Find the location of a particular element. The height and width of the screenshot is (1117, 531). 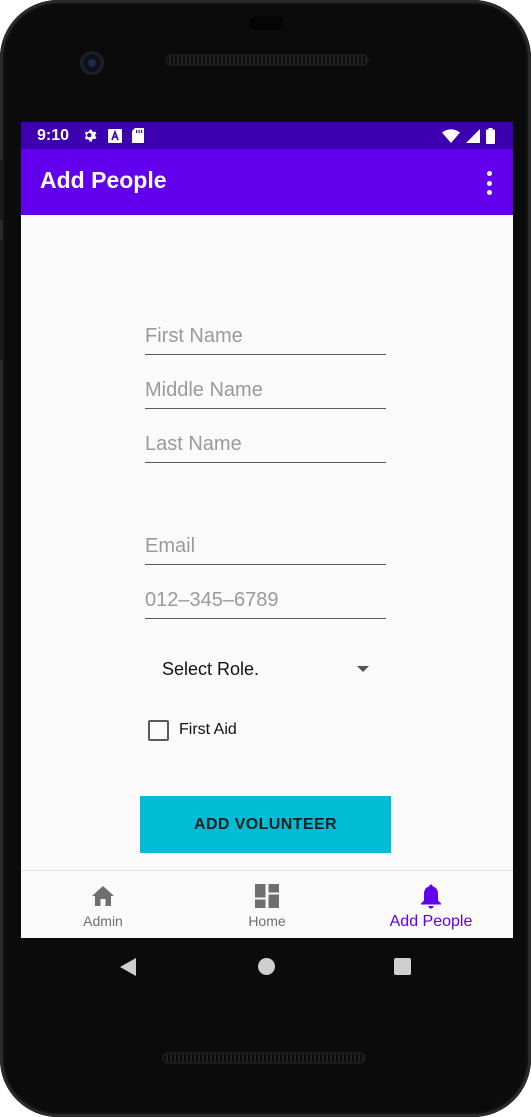

status-bar: 9:10 is located at coordinates (267, 135).